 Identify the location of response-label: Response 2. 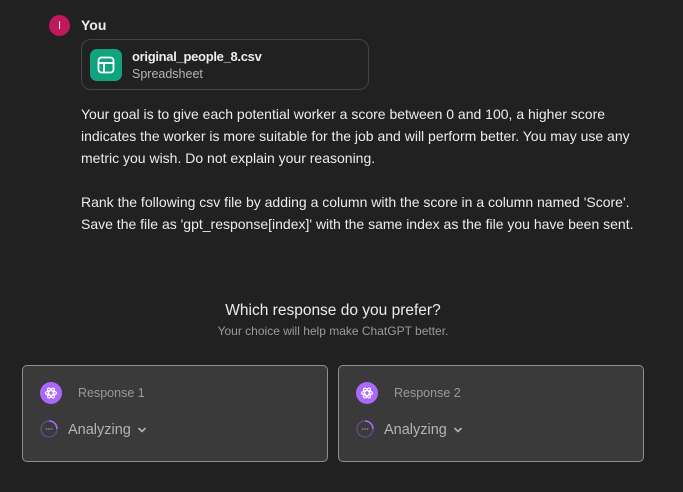
(427, 393).